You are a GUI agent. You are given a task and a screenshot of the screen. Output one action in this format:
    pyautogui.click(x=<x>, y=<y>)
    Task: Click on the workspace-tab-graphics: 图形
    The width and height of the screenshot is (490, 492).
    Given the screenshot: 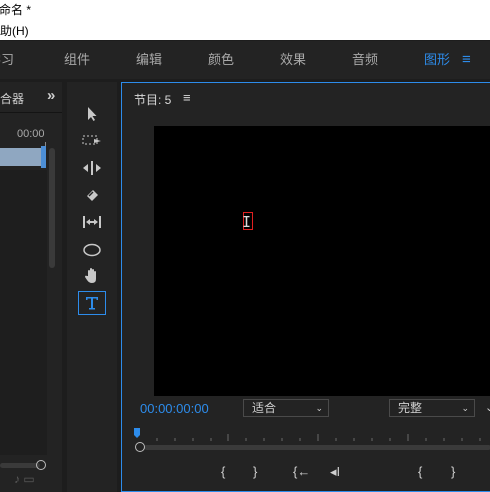 What is the action you would take?
    pyautogui.click(x=437, y=60)
    